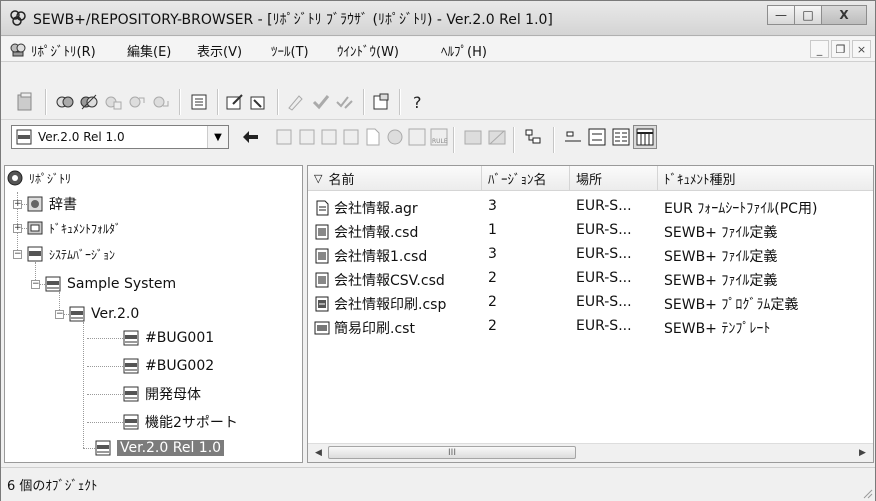 The width and height of the screenshot is (876, 501). What do you see at coordinates (162, 394) in the screenshot?
I see `tree-node-branch: 開発母体` at bounding box center [162, 394].